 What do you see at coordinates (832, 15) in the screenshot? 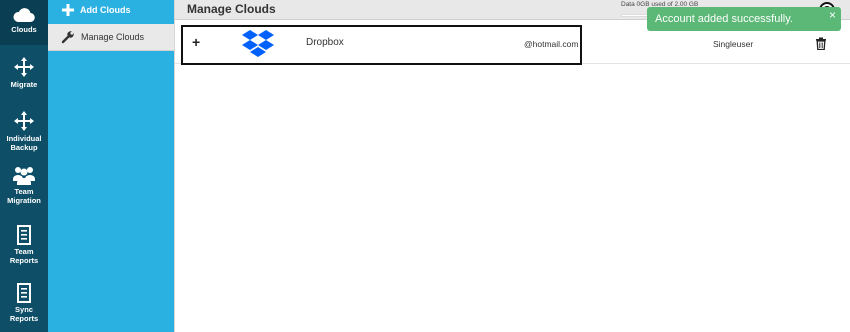
I see `toast-close-button: ×` at bounding box center [832, 15].